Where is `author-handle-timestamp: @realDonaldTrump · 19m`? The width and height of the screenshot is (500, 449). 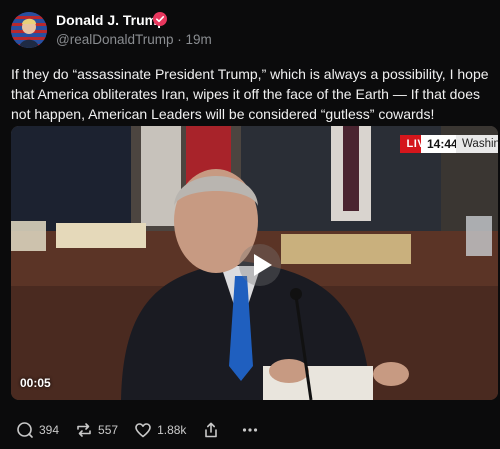
author-handle-timestamp: @realDonaldTrump · 19m is located at coordinates (134, 39).